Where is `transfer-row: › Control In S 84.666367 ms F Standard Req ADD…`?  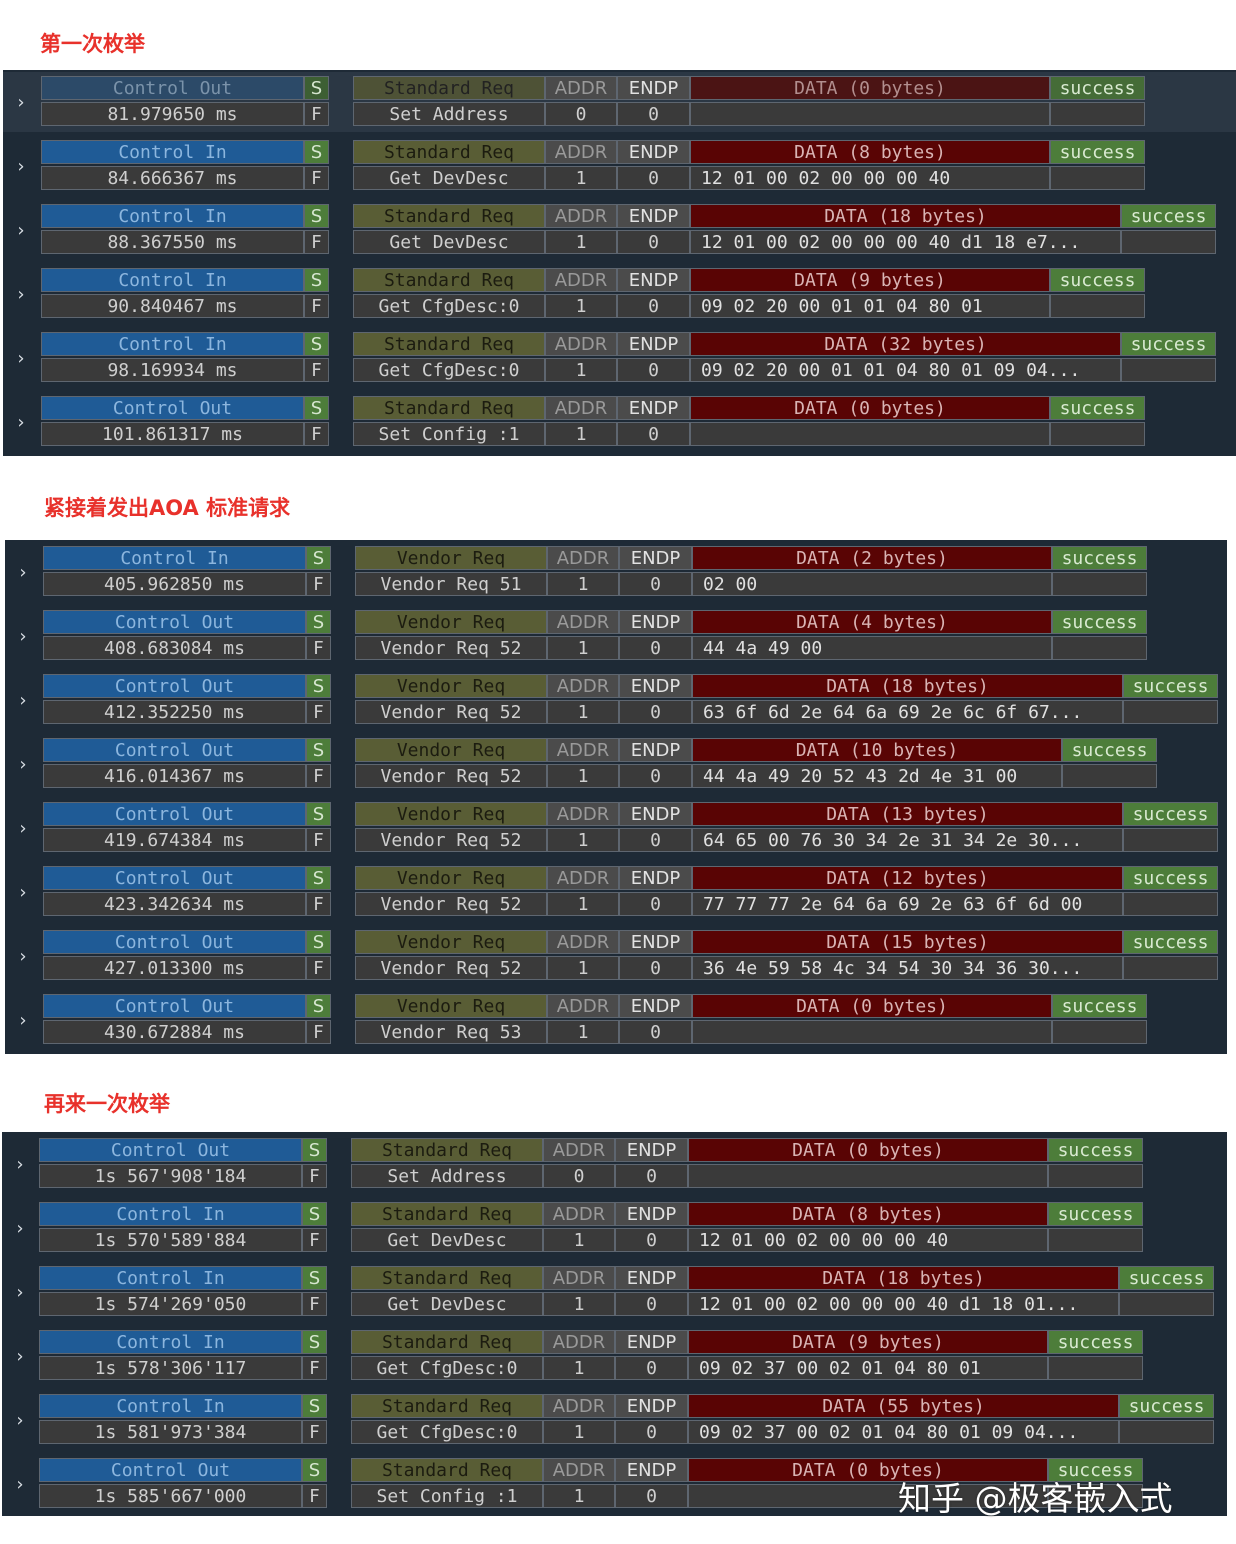
transfer-row: › Control In S 84.666367 ms F Standard Req ADD… is located at coordinates (619, 166).